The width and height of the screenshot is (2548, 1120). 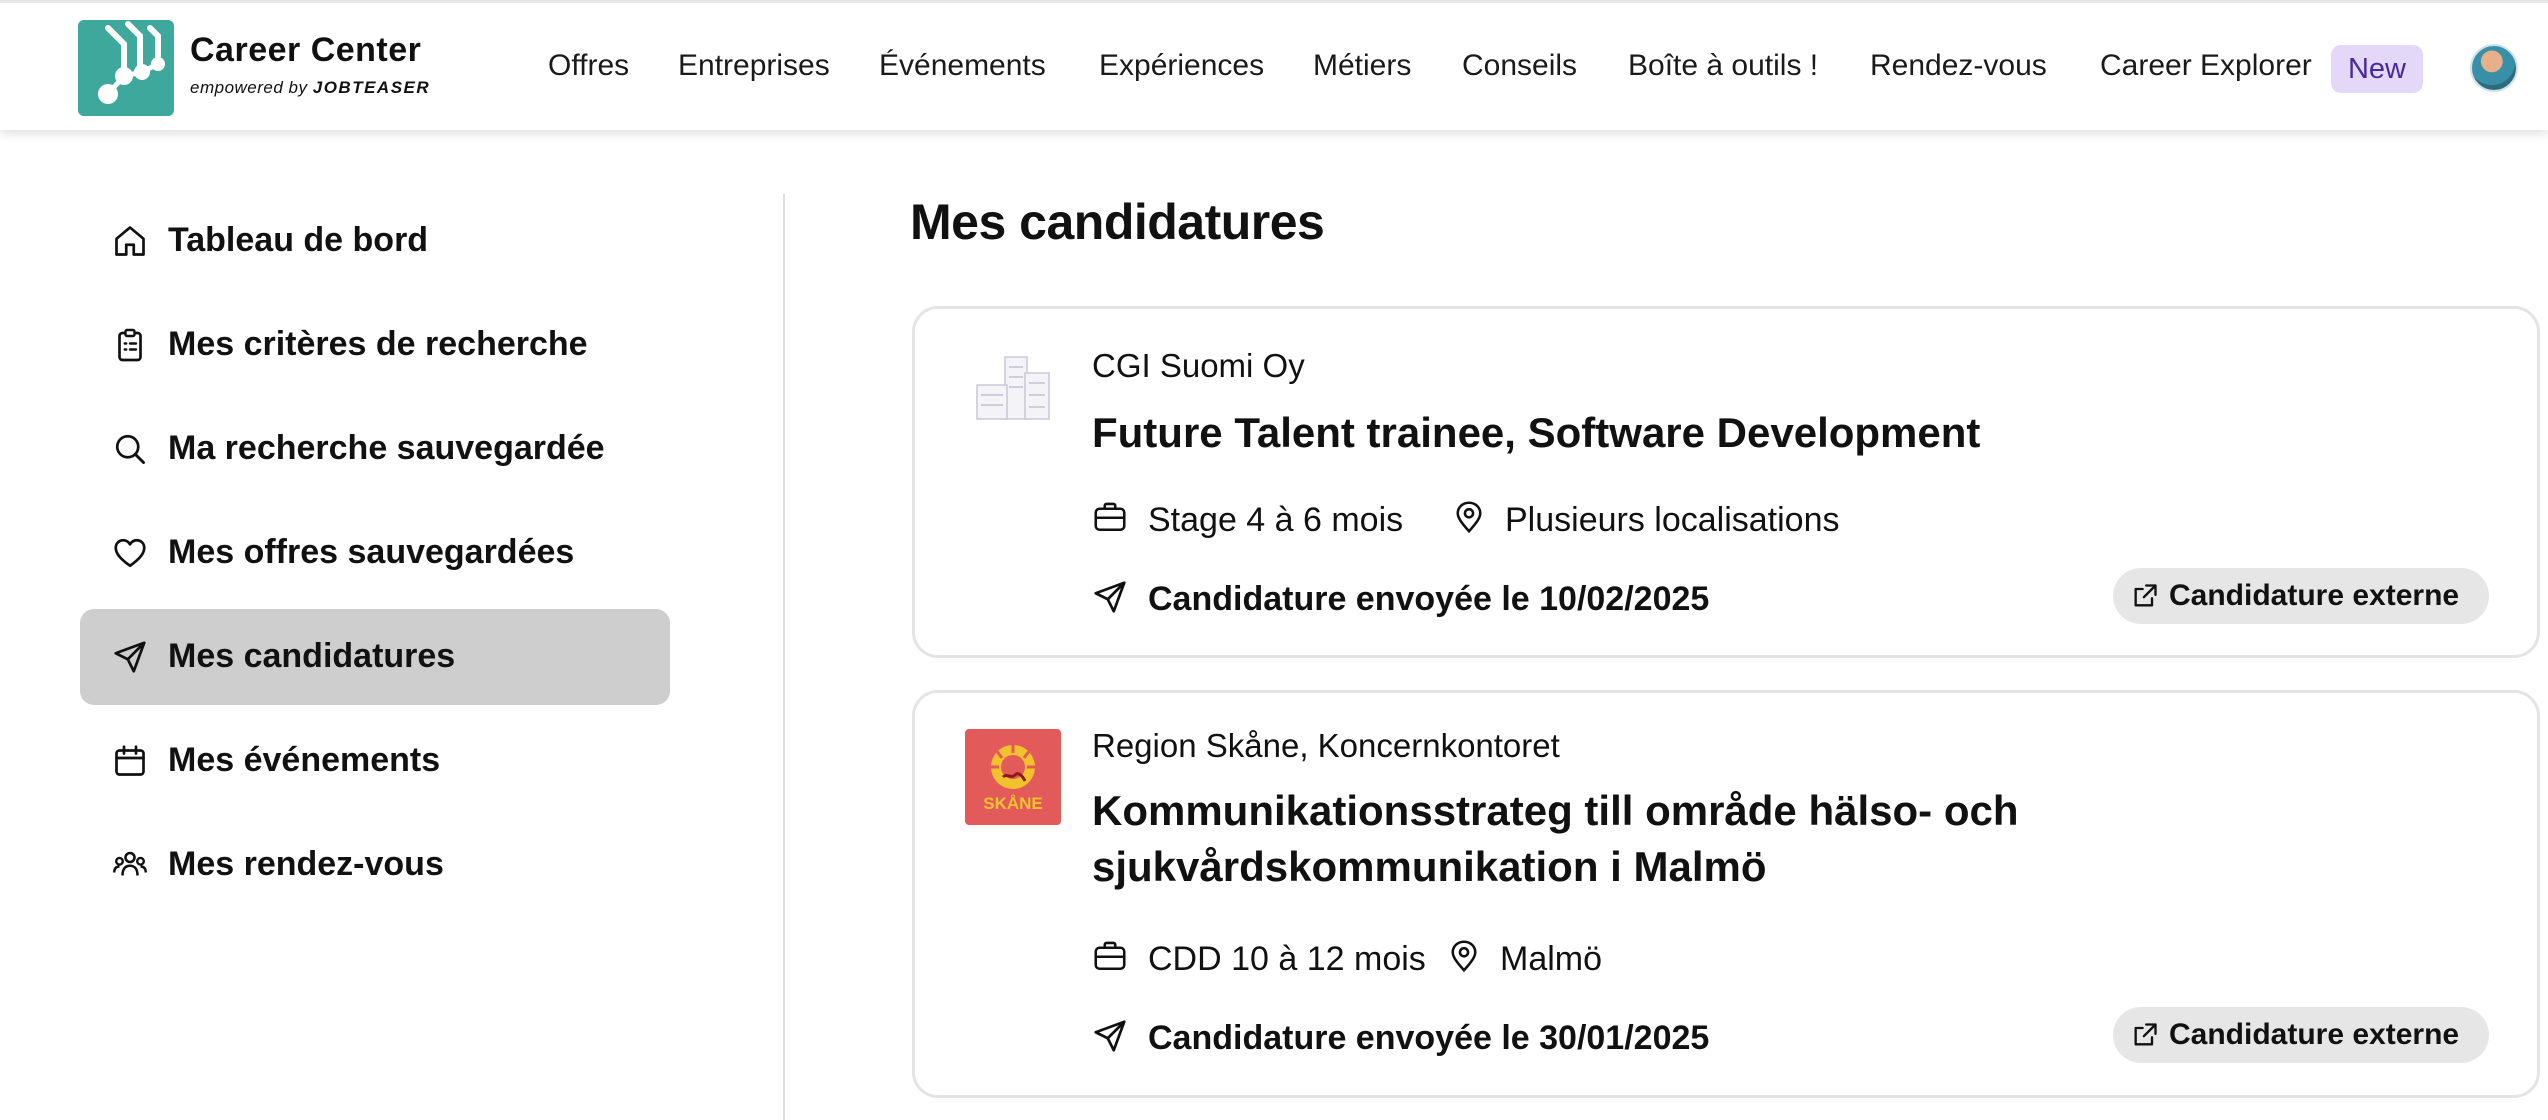 I want to click on nav-career-explorer: Career Explorer, so click(x=2206, y=66).